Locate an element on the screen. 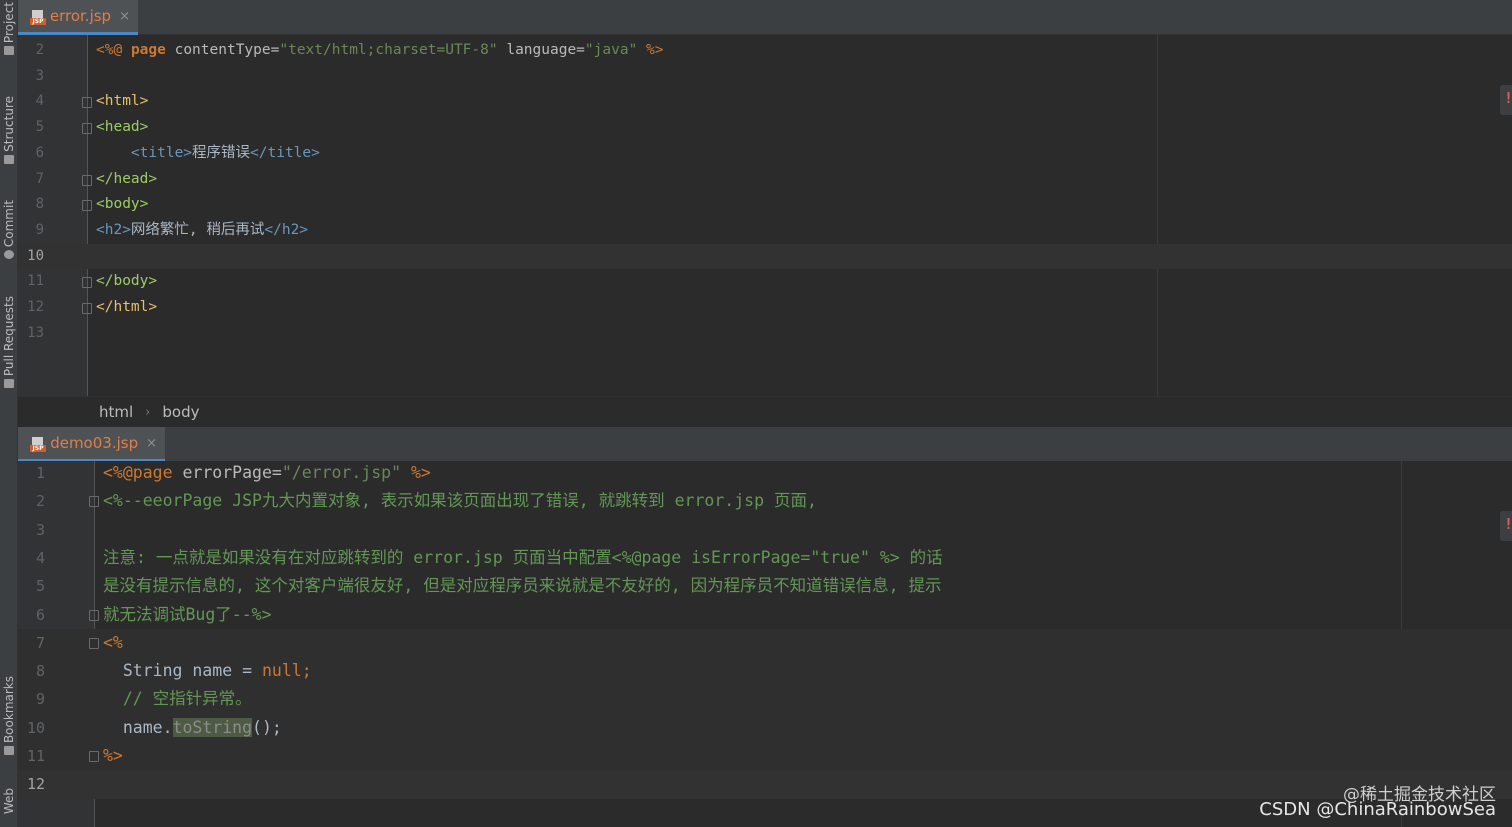  pull-request-icon is located at coordinates (8, 384).